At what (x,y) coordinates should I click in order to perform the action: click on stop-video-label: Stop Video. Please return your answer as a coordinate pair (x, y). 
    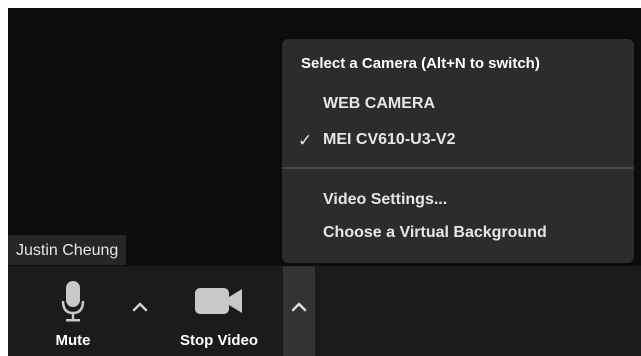
    Looking at the image, I should click on (219, 340).